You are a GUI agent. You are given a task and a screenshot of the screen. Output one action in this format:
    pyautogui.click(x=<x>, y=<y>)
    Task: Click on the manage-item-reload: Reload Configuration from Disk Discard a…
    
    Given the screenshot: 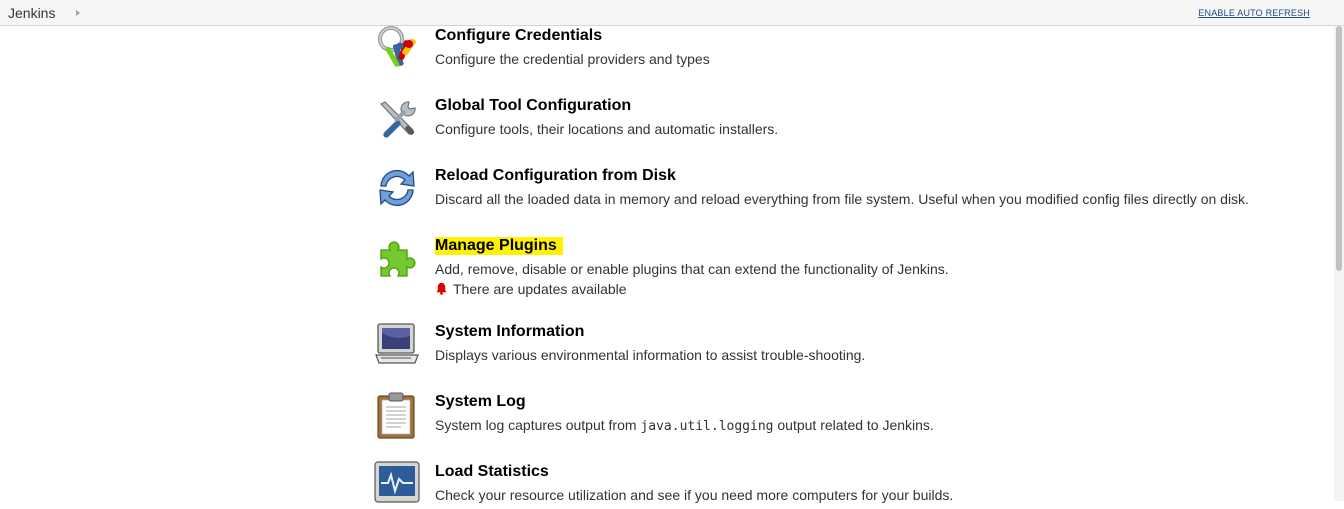 What is the action you would take?
    pyautogui.click(x=665, y=201)
    